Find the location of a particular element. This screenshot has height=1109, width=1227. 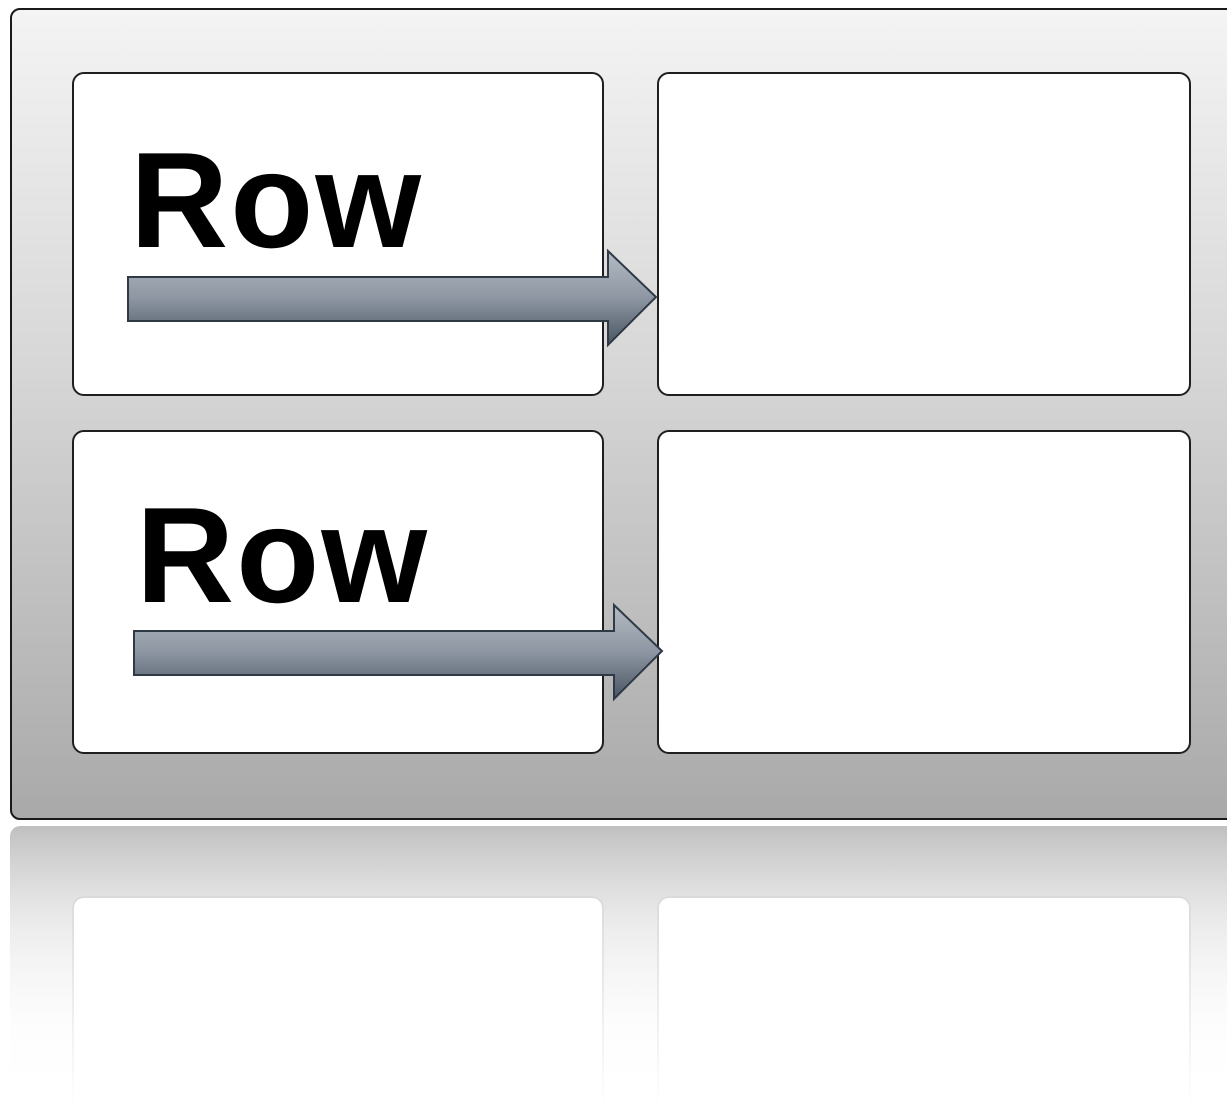

reflection-left-cell is located at coordinates (338, 1002).